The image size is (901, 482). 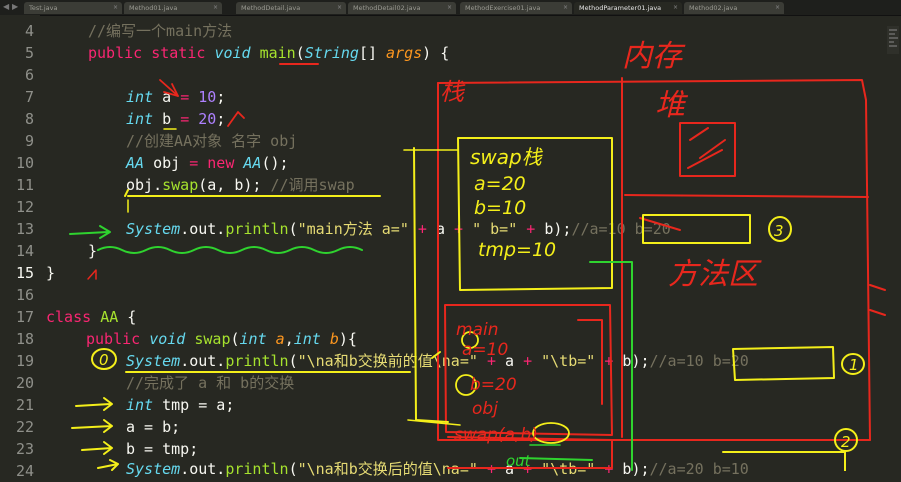 What do you see at coordinates (24, 471) in the screenshot?
I see `line-number: 24` at bounding box center [24, 471].